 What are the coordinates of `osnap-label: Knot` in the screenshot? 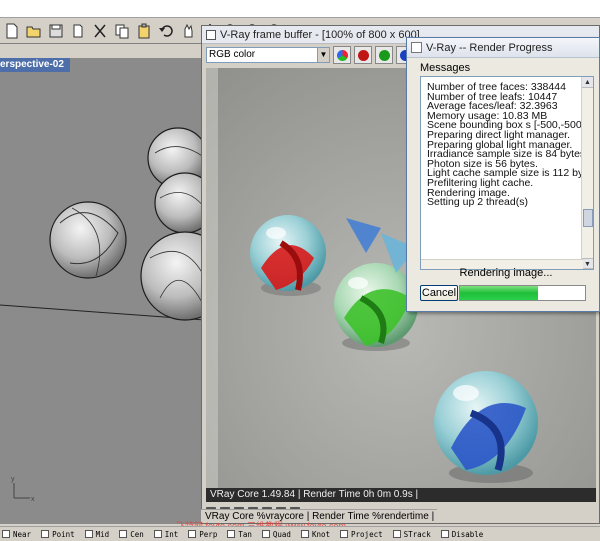 It's located at (321, 534).